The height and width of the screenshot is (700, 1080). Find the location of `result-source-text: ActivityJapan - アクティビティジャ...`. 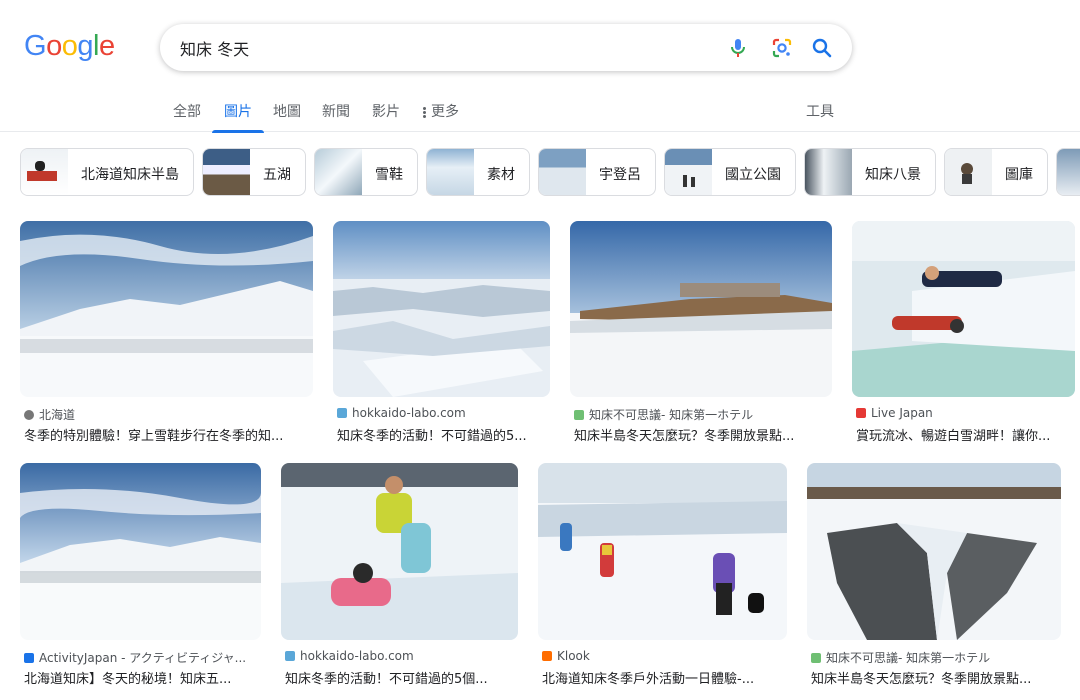

result-source-text: ActivityJapan - アクティビティジャ... is located at coordinates (143, 658).